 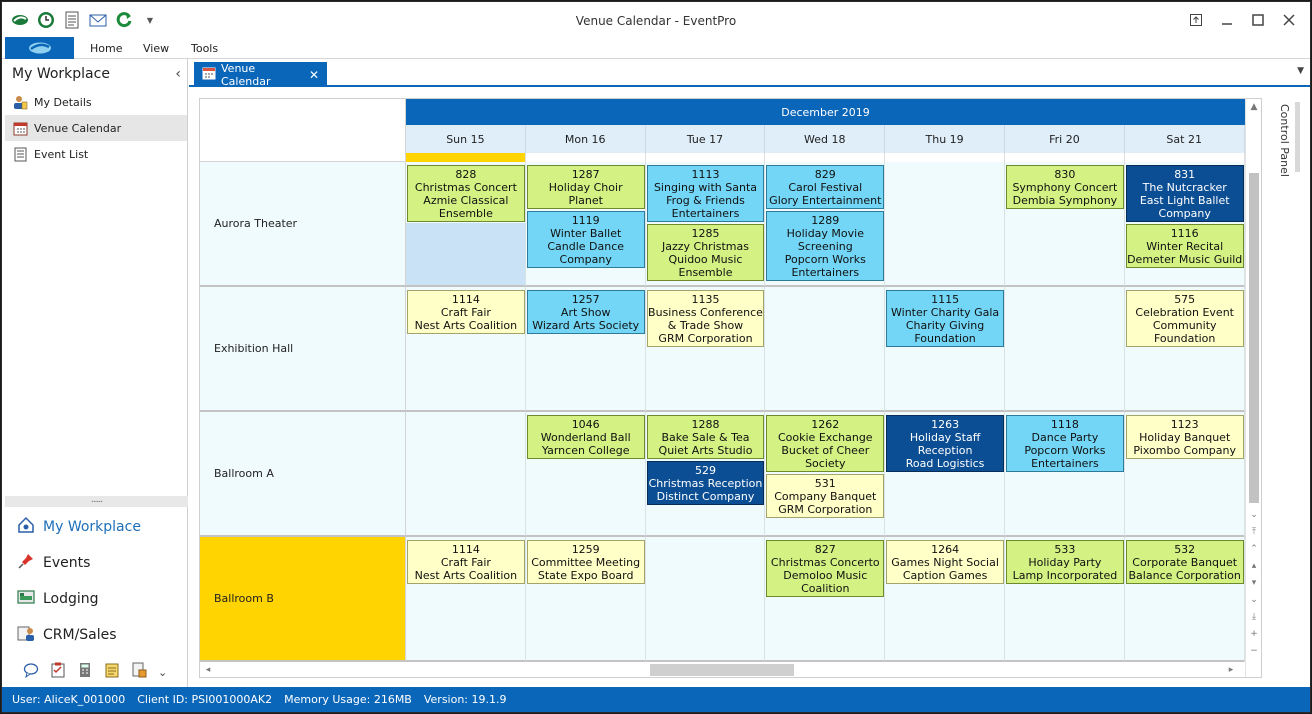 What do you see at coordinates (1288, 20) in the screenshot?
I see `close-button` at bounding box center [1288, 20].